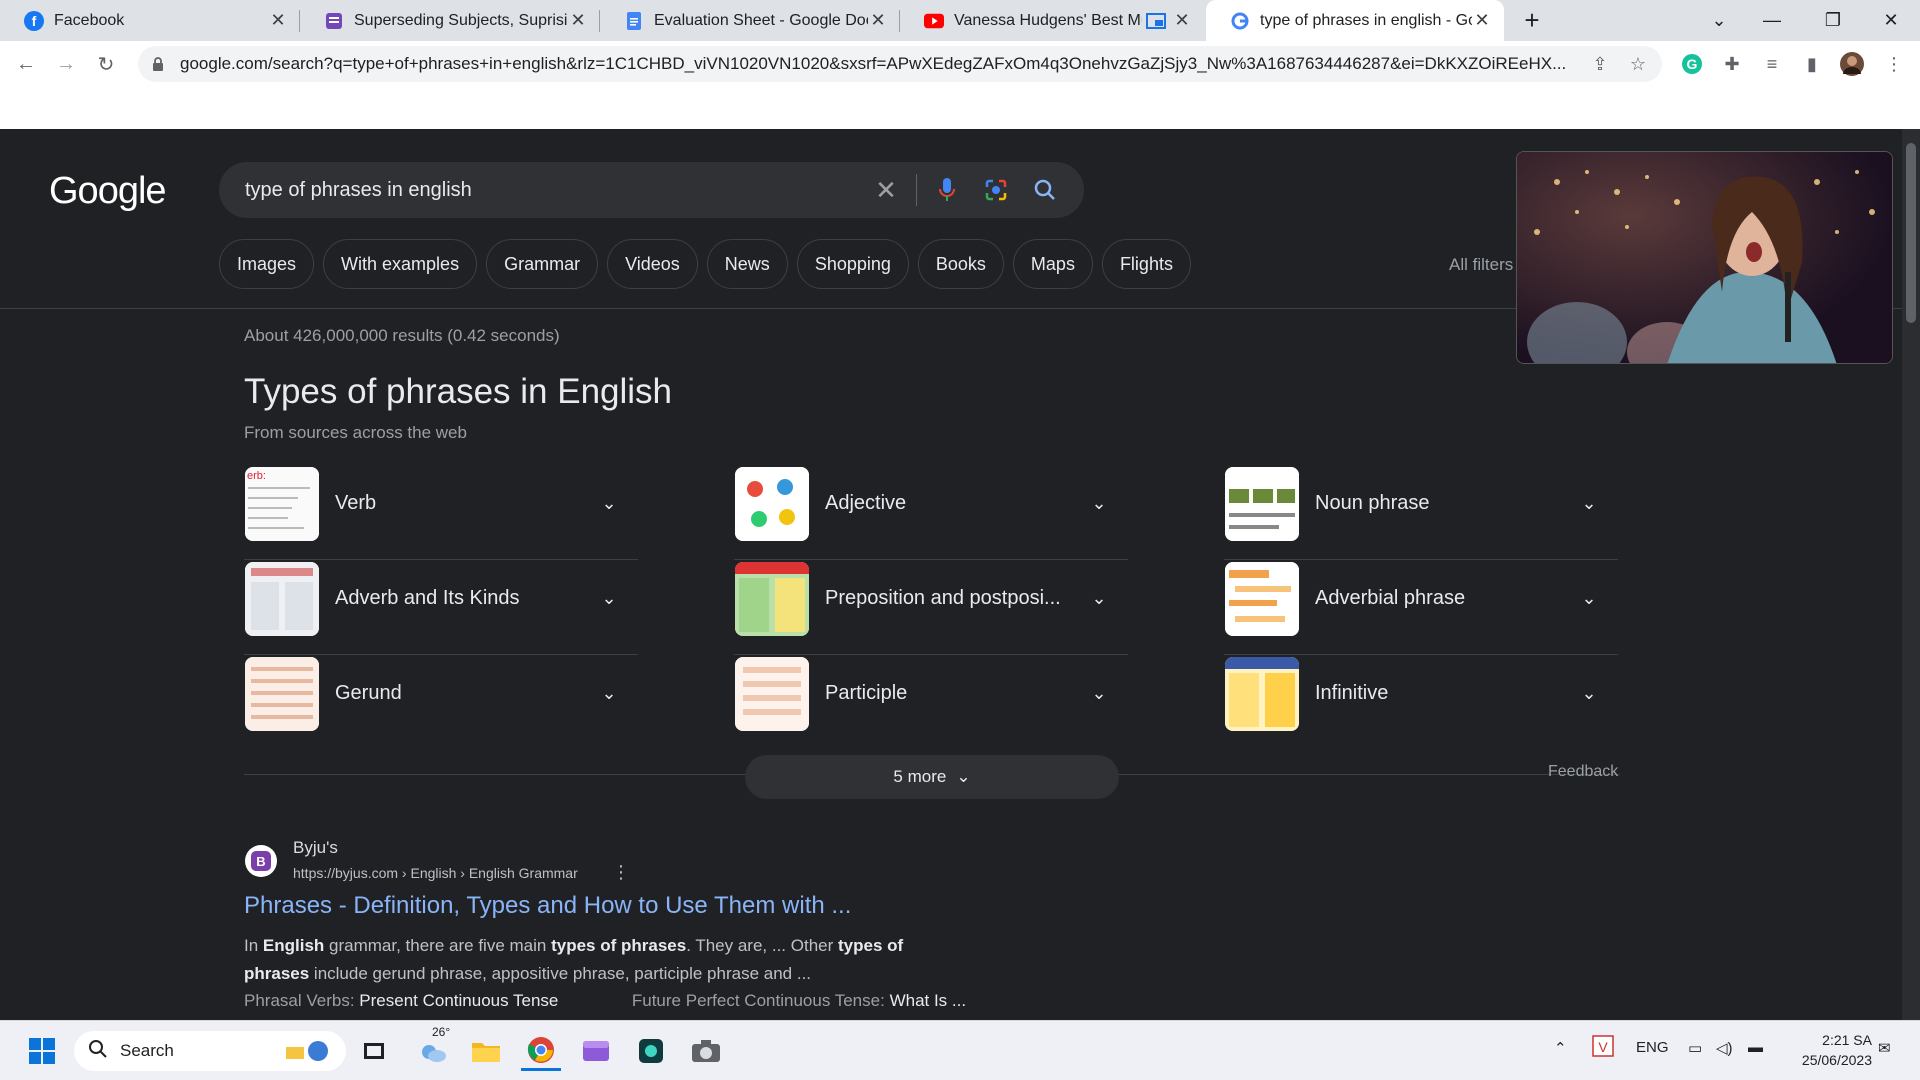 The width and height of the screenshot is (1920, 1080). What do you see at coordinates (1894, 64) in the screenshot?
I see `browser-menu-icon: ⋮` at bounding box center [1894, 64].